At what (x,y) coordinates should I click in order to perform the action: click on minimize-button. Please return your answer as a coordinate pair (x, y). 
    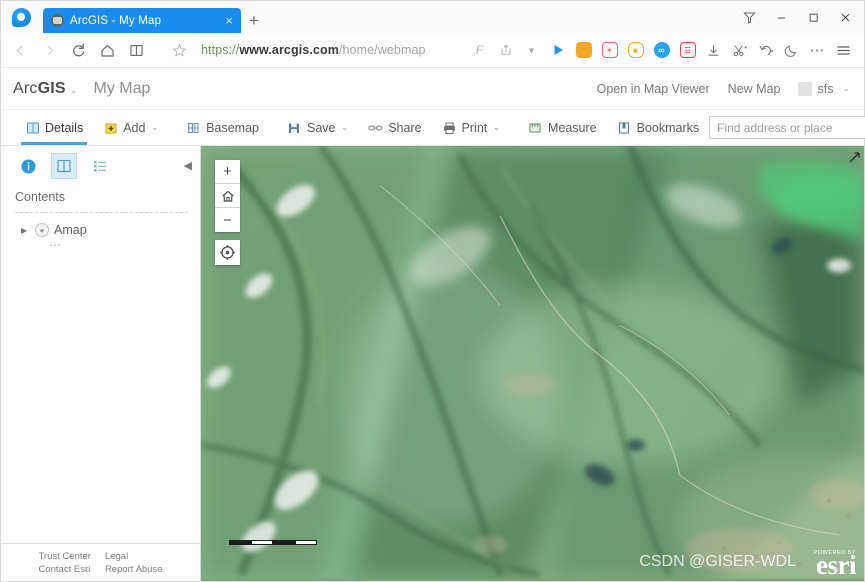
    Looking at the image, I should click on (781, 17).